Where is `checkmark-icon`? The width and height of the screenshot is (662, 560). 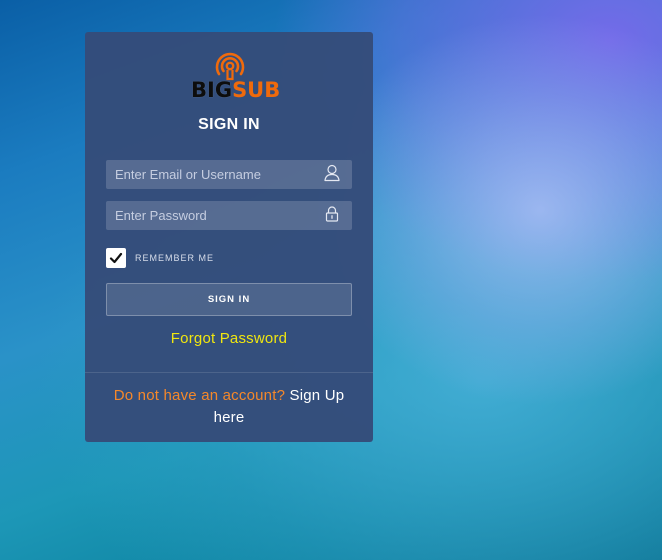
checkmark-icon is located at coordinates (116, 258).